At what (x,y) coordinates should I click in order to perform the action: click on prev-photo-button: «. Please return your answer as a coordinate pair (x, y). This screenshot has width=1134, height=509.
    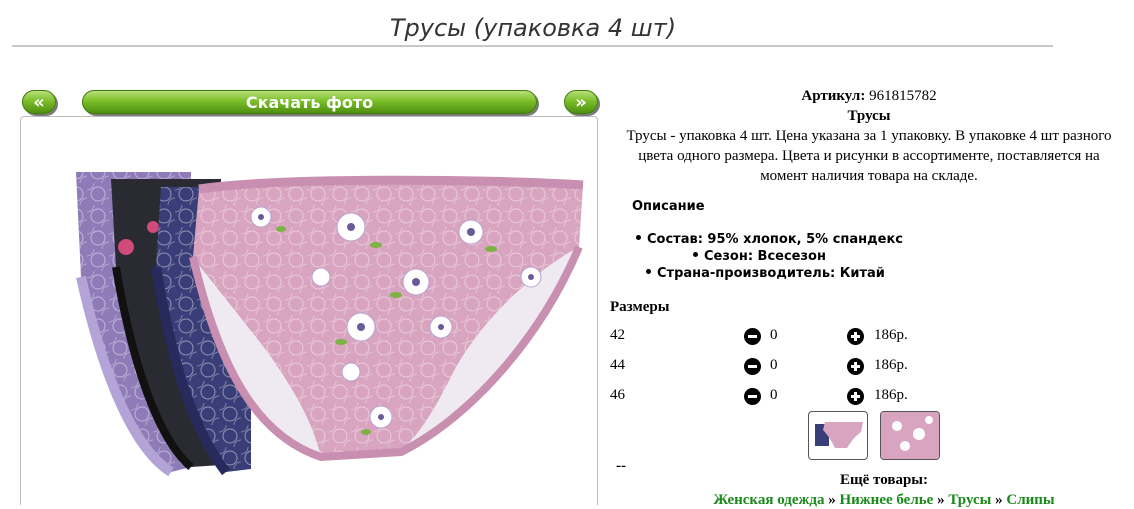
    Looking at the image, I should click on (39, 102).